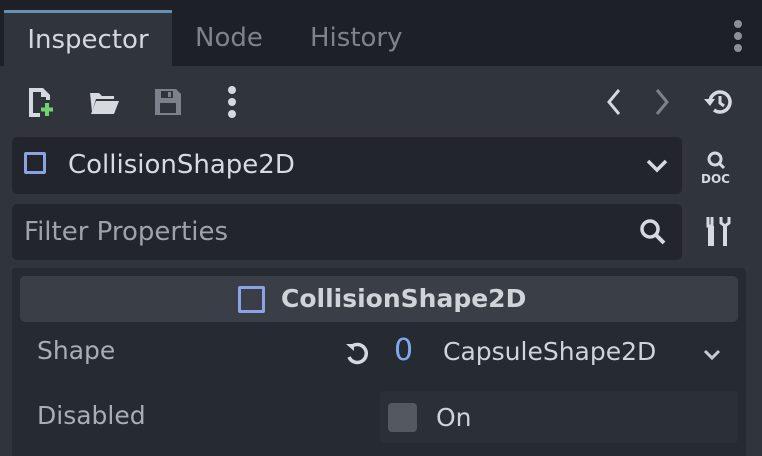  Describe the element at coordinates (454, 417) in the screenshot. I see `disabled-checkbox-label: On` at that location.